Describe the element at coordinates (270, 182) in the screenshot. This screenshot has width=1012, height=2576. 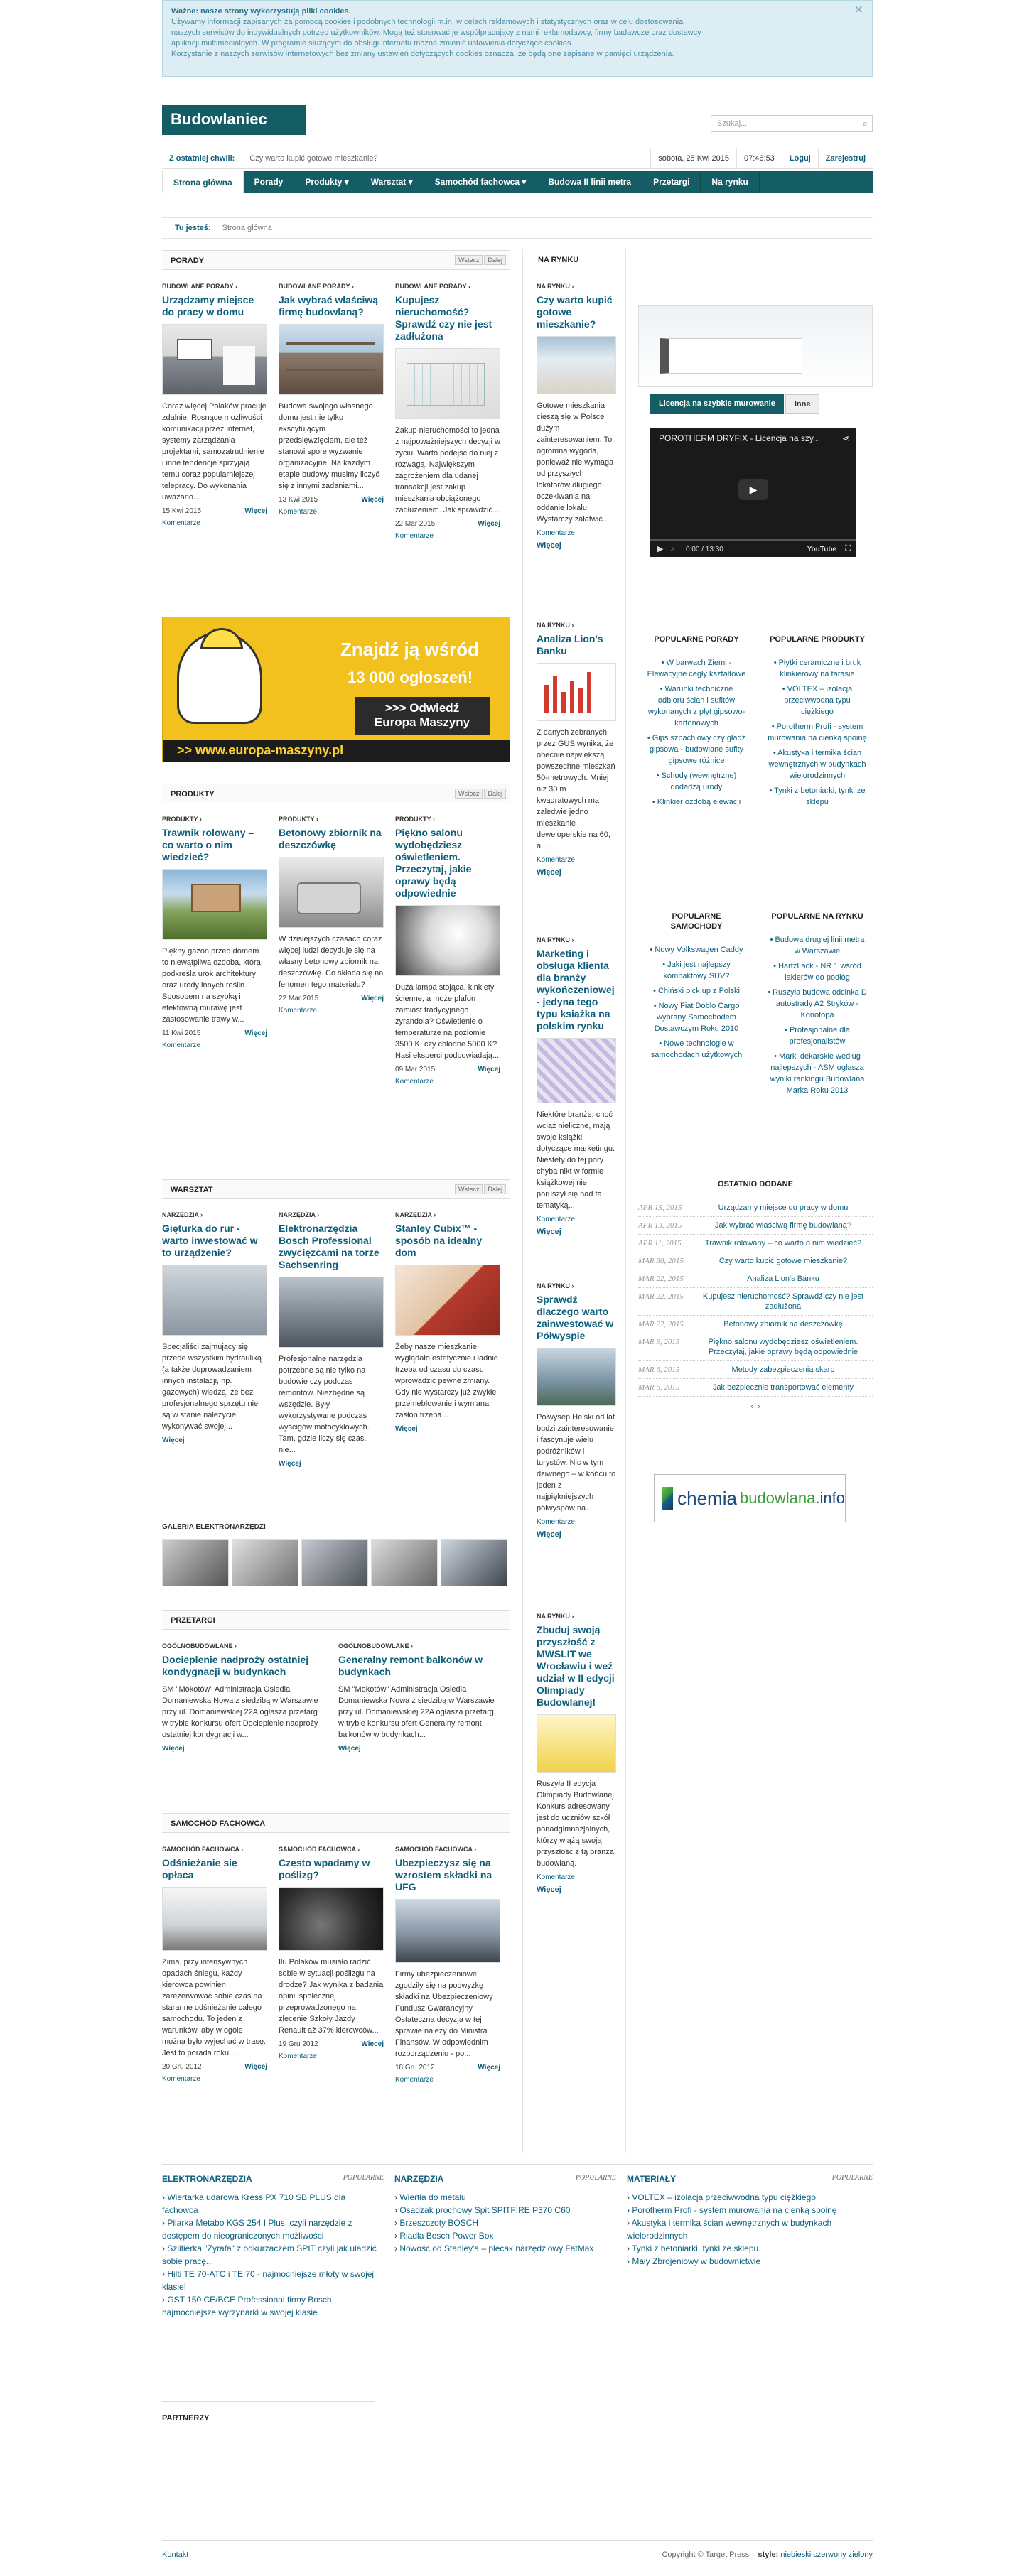
I see `nav-porady: Porady` at that location.